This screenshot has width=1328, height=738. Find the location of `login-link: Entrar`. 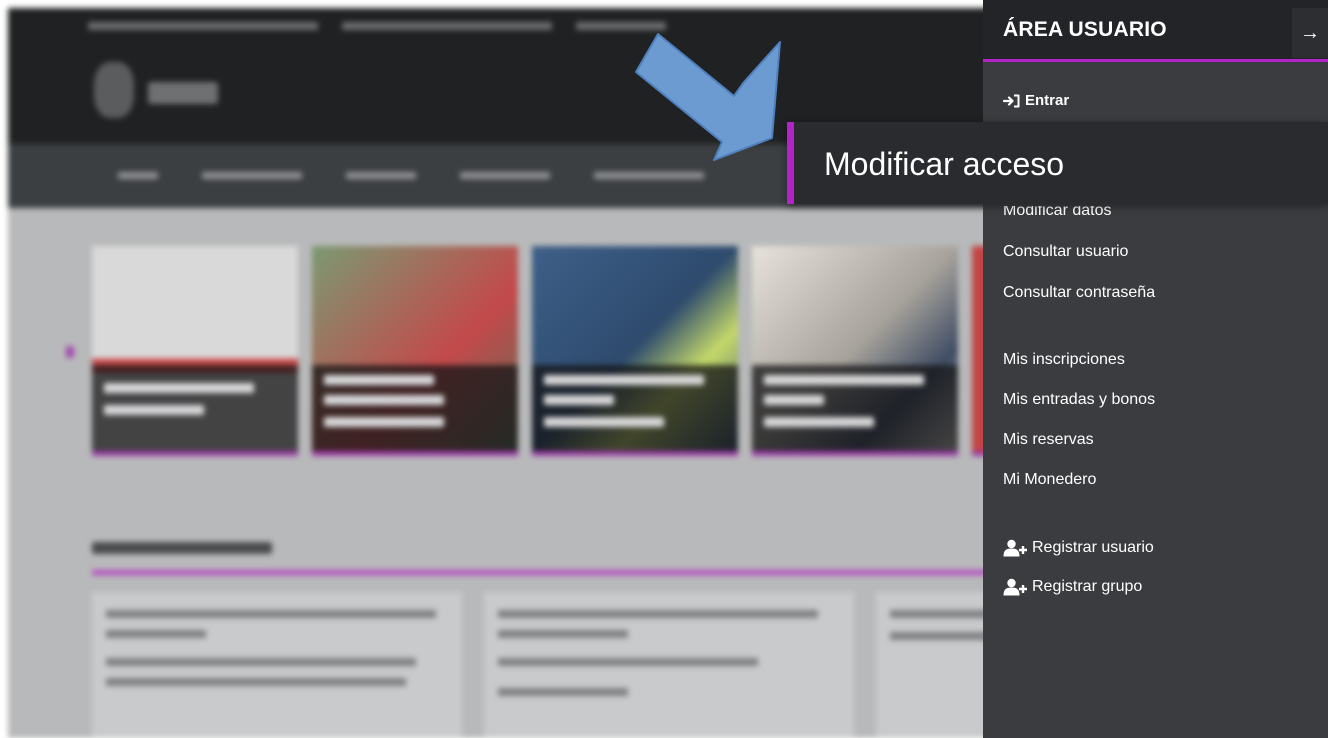

login-link: Entrar is located at coordinates (1036, 100).